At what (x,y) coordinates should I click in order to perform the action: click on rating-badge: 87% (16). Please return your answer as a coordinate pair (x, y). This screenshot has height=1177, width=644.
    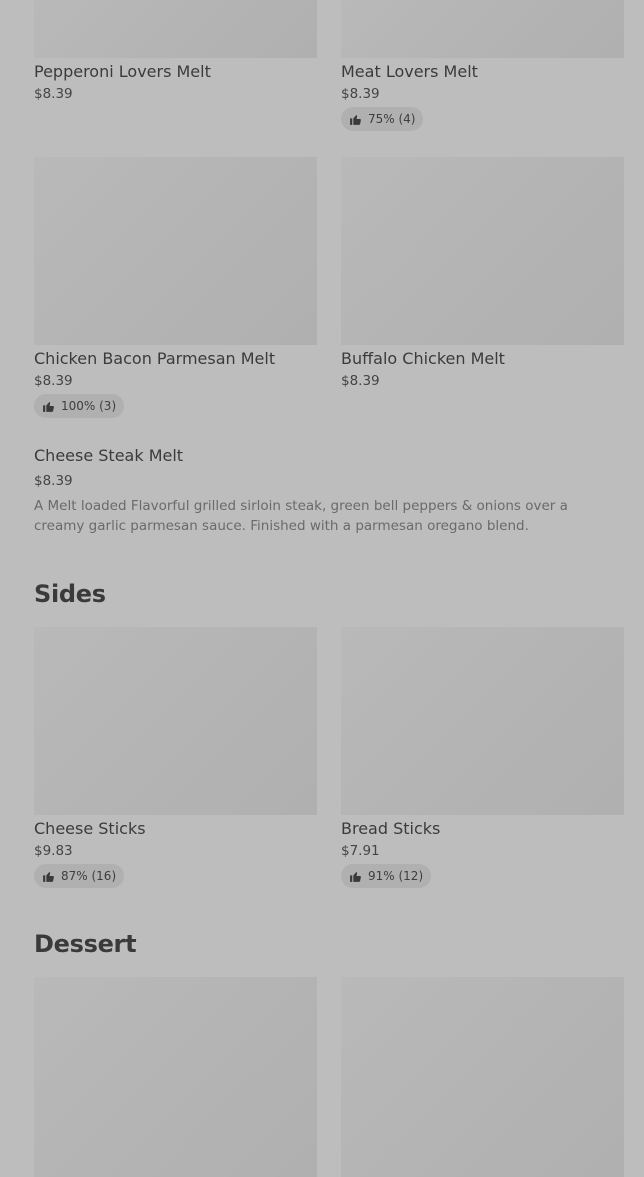
    Looking at the image, I should click on (79, 876).